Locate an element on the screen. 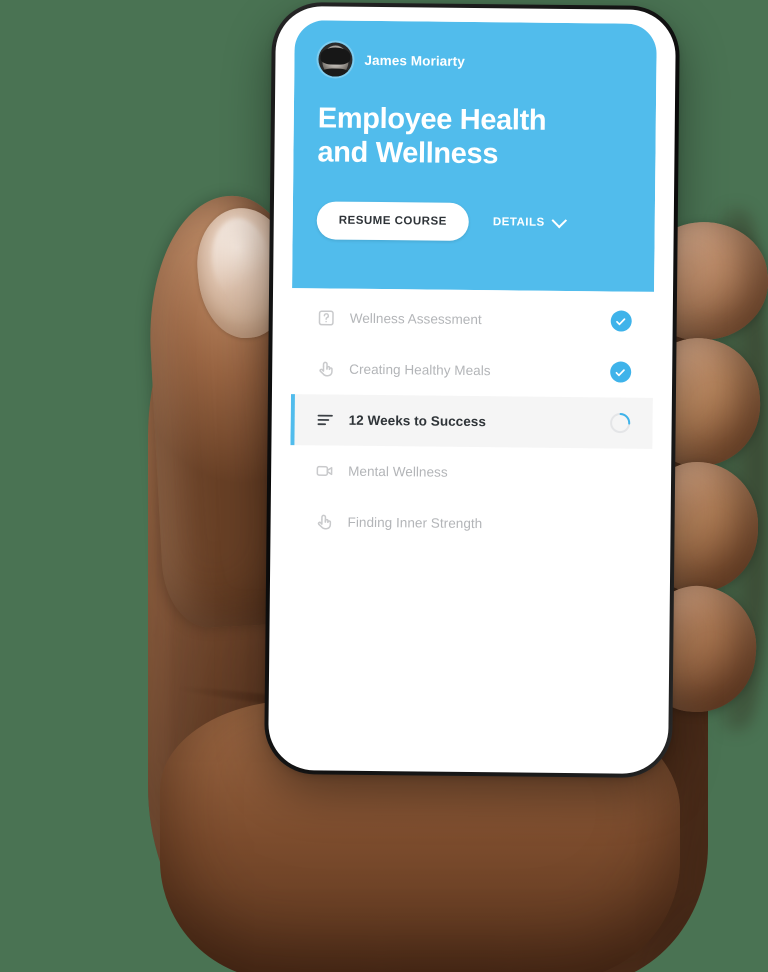  lesson-label: Wellness Assessment is located at coordinates (415, 319).